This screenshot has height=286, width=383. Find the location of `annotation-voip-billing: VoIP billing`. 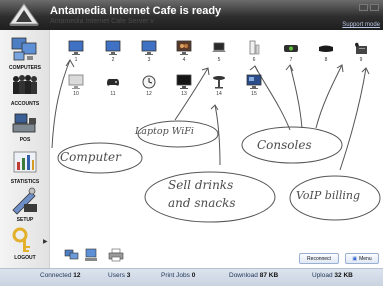

annotation-voip-billing: VoIP billing is located at coordinates (328, 195).